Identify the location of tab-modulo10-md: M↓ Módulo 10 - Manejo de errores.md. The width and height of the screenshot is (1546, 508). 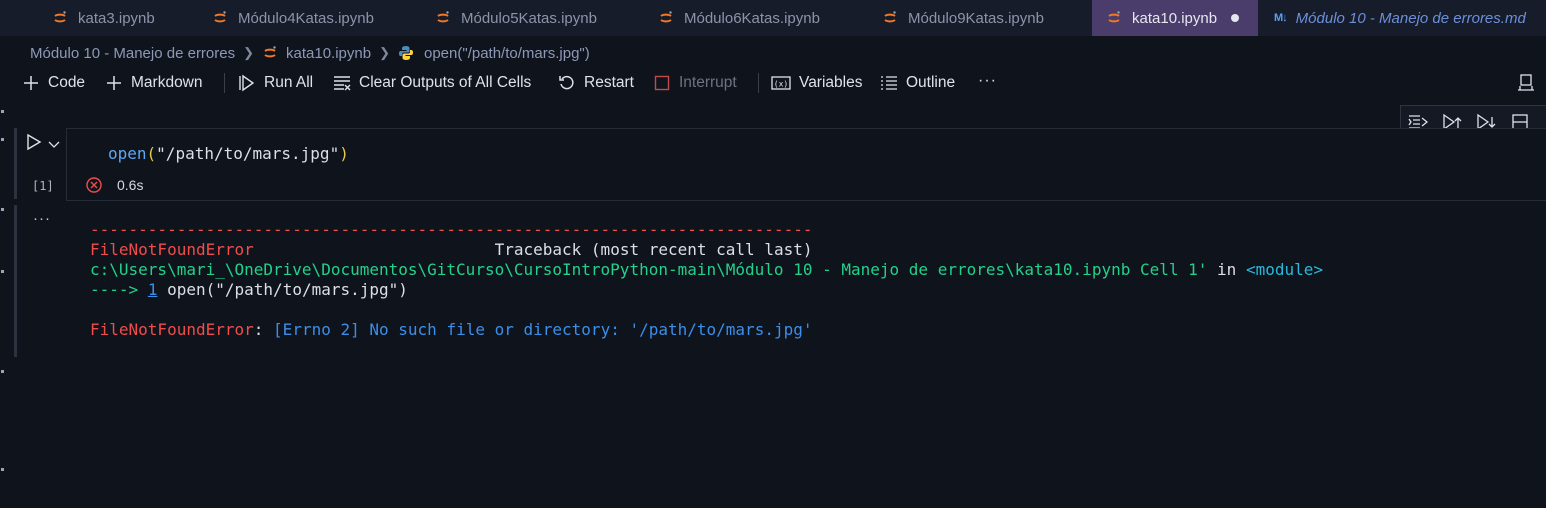
(1400, 18).